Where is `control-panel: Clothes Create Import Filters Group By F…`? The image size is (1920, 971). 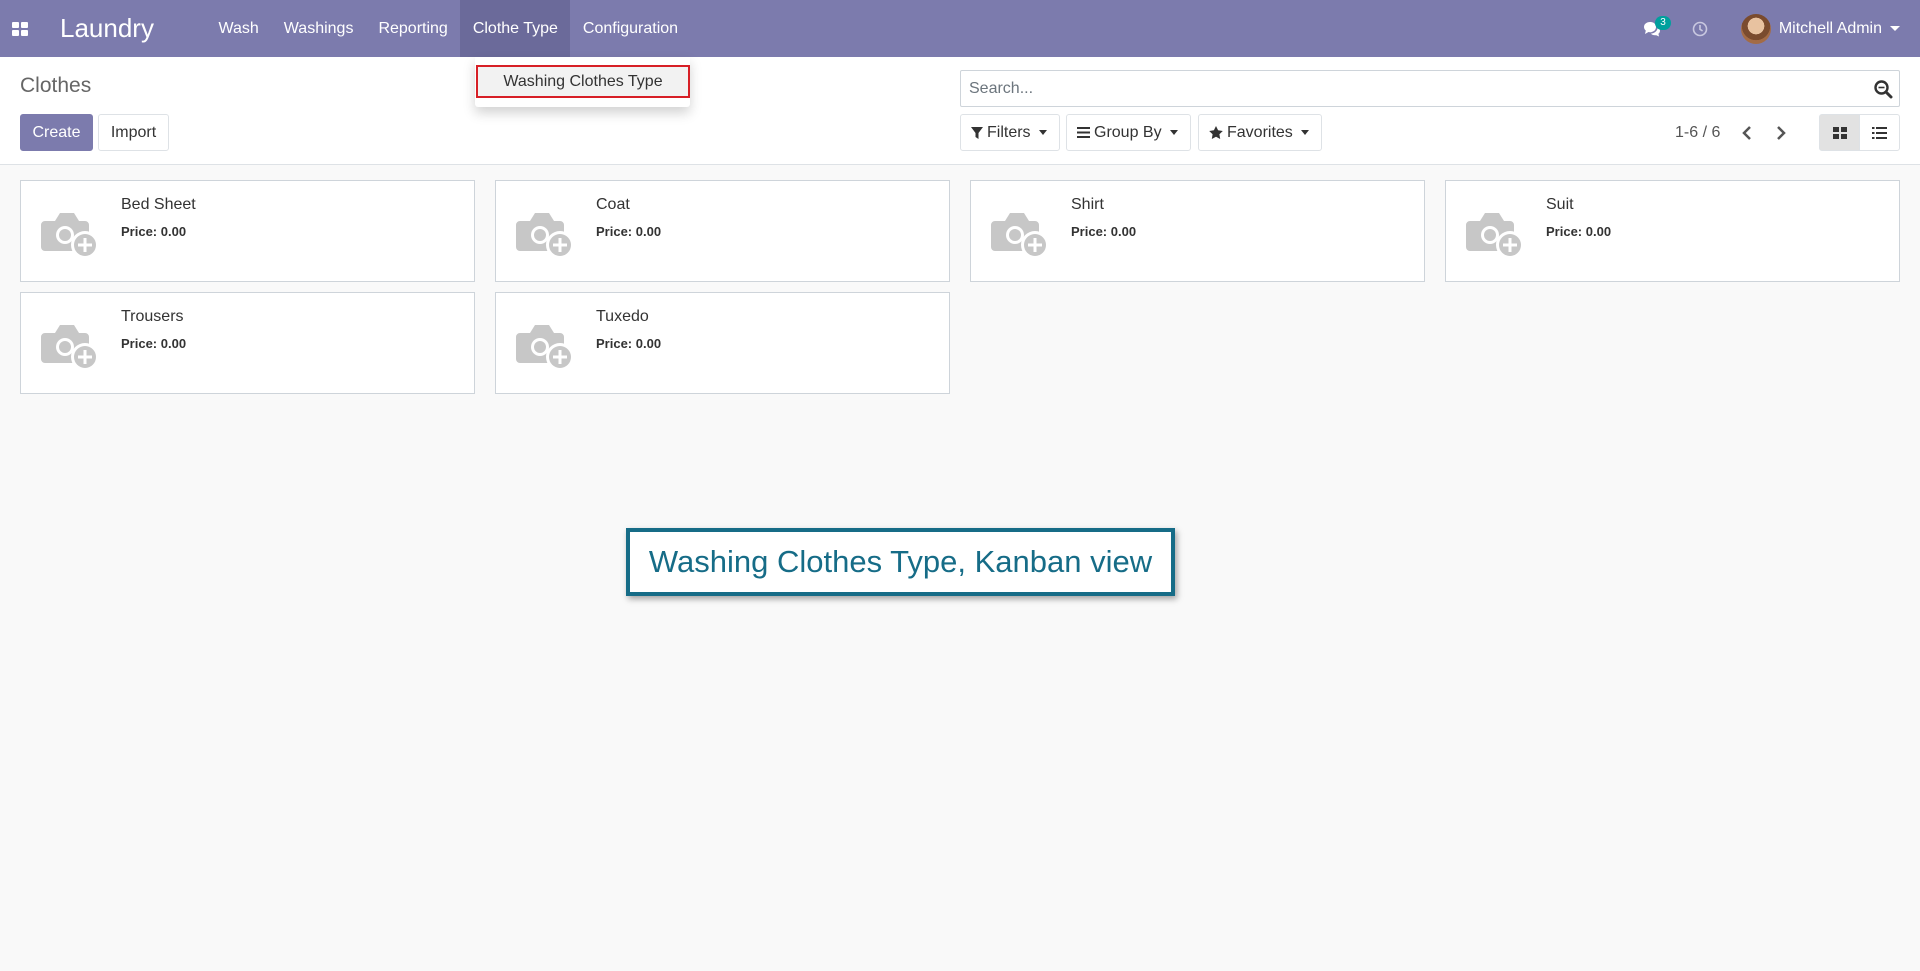 control-panel: Clothes Create Import Filters Group By F… is located at coordinates (960, 111).